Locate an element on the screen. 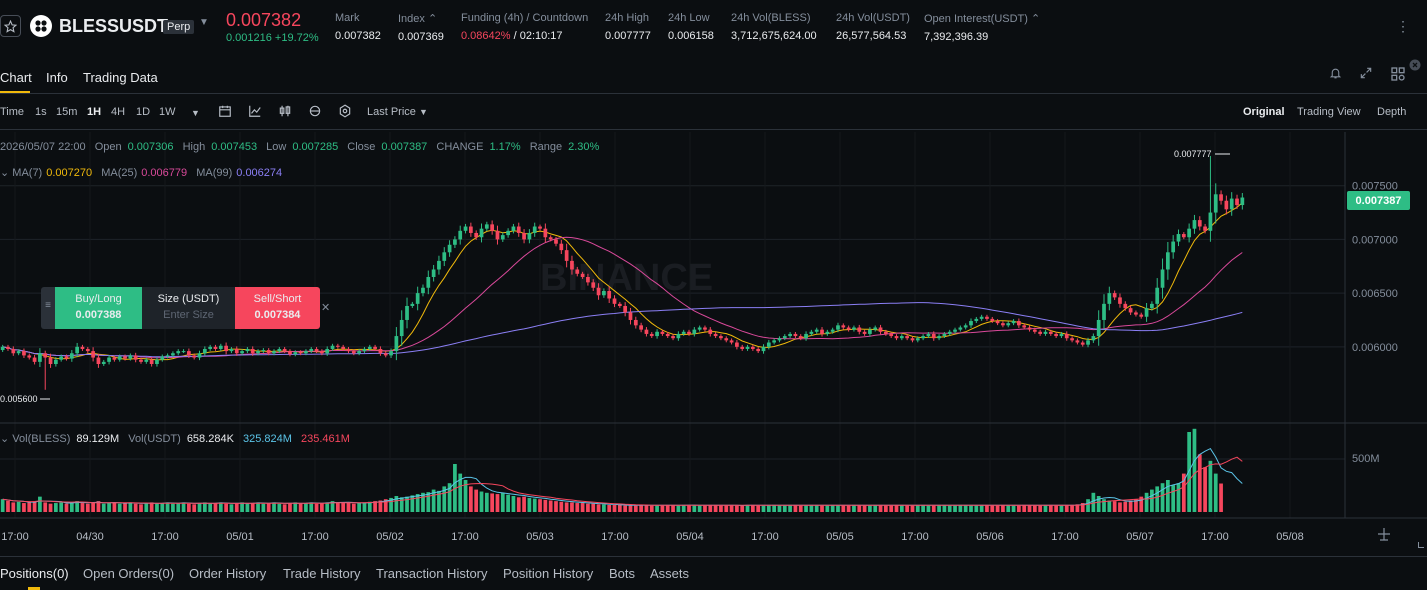 Image resolution: width=1427 pixels, height=590 pixels. tab-assets: Assets is located at coordinates (669, 573).